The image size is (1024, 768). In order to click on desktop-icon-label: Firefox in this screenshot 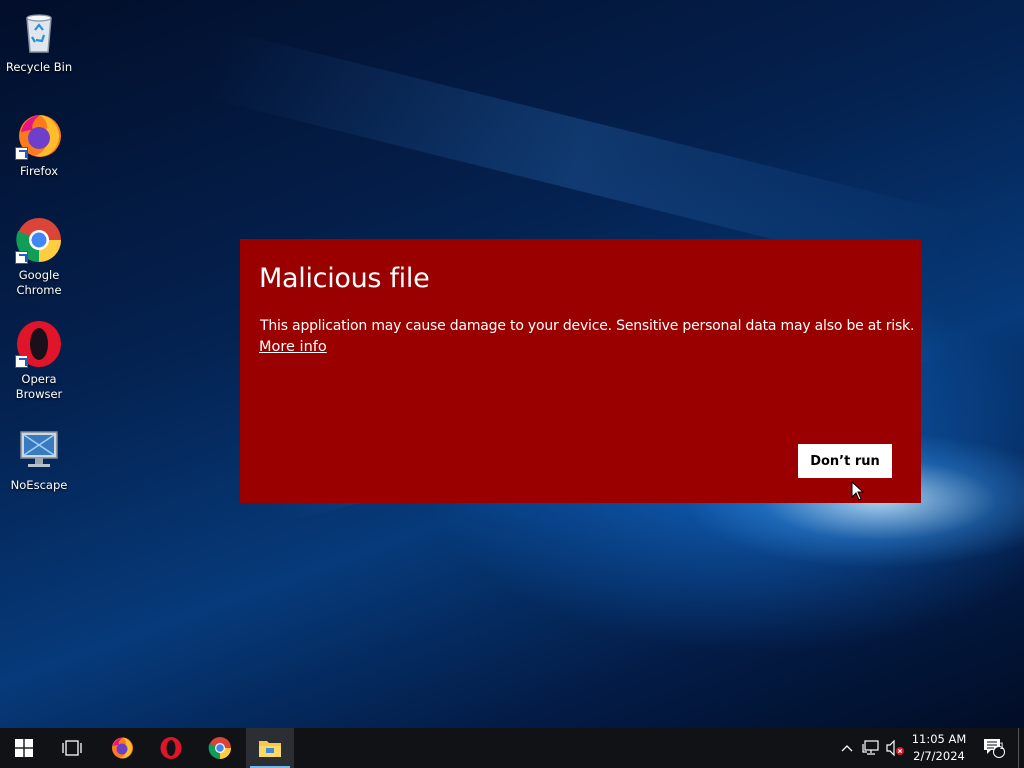, I will do `click(39, 171)`.